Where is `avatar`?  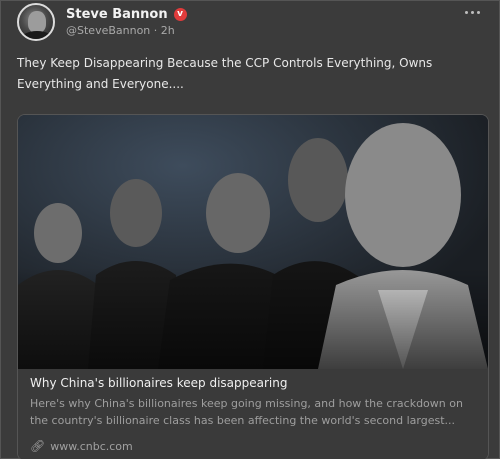
avatar is located at coordinates (36, 22).